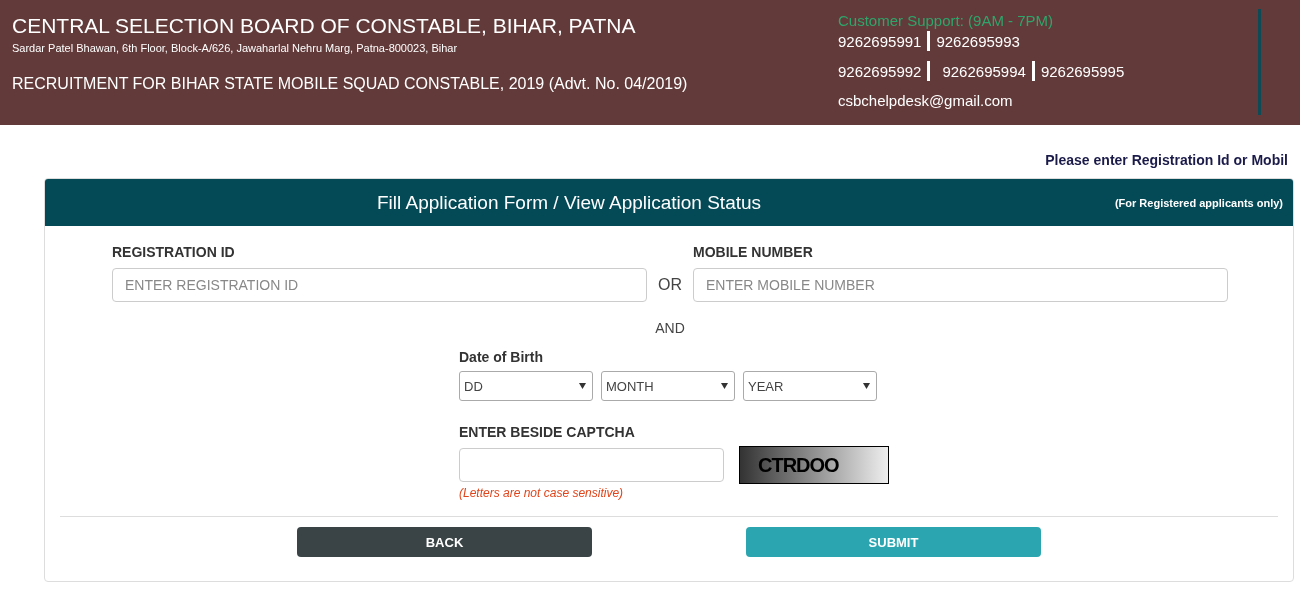 The image size is (1300, 596). What do you see at coordinates (984, 71) in the screenshot?
I see `phone-number: 9262695994` at bounding box center [984, 71].